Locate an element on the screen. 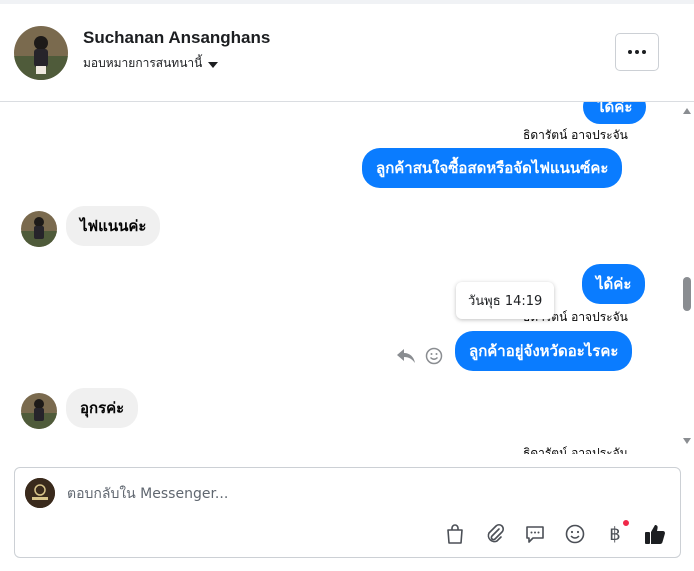  scroll-thumb is located at coordinates (687, 294).